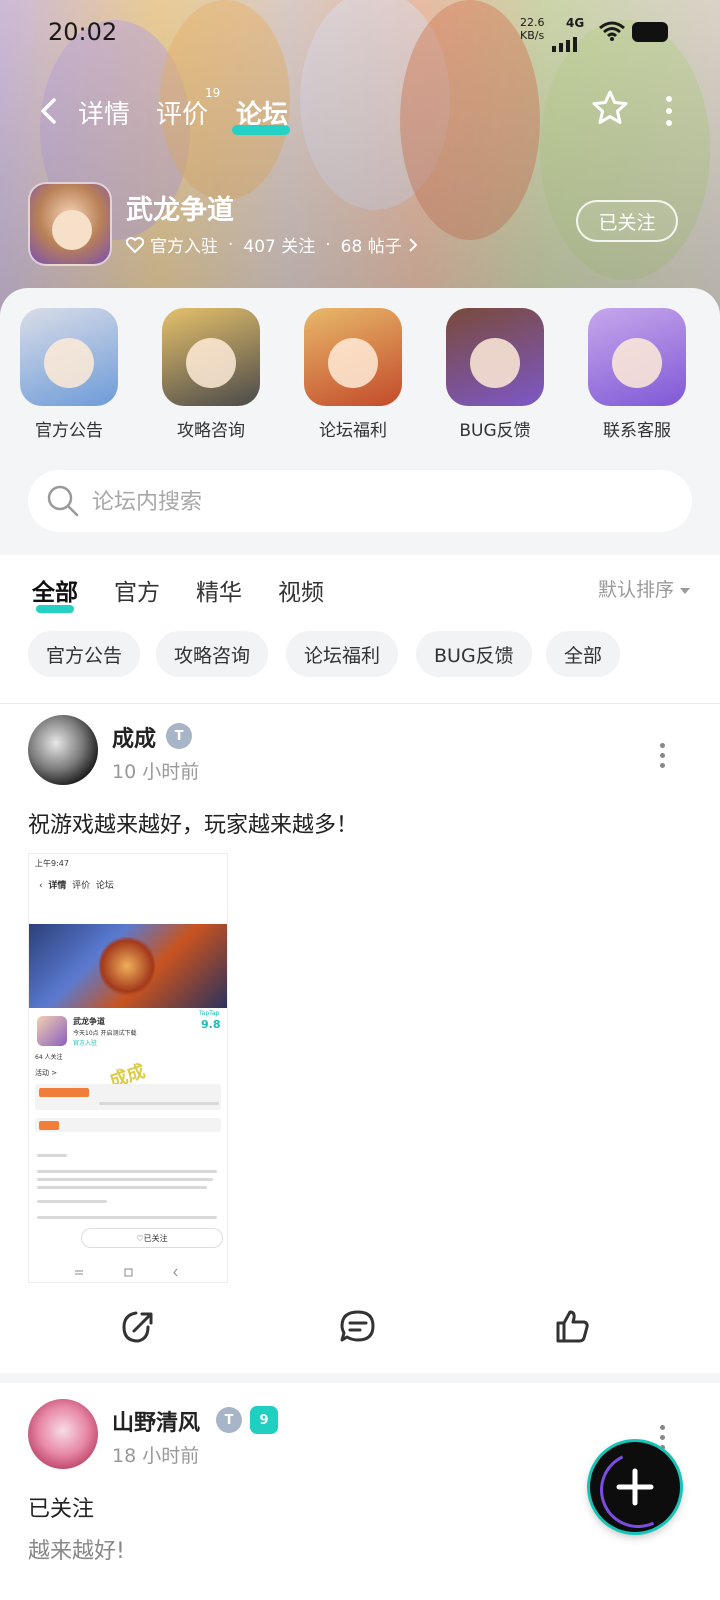  What do you see at coordinates (662, 758) in the screenshot?
I see `post-more-icon` at bounding box center [662, 758].